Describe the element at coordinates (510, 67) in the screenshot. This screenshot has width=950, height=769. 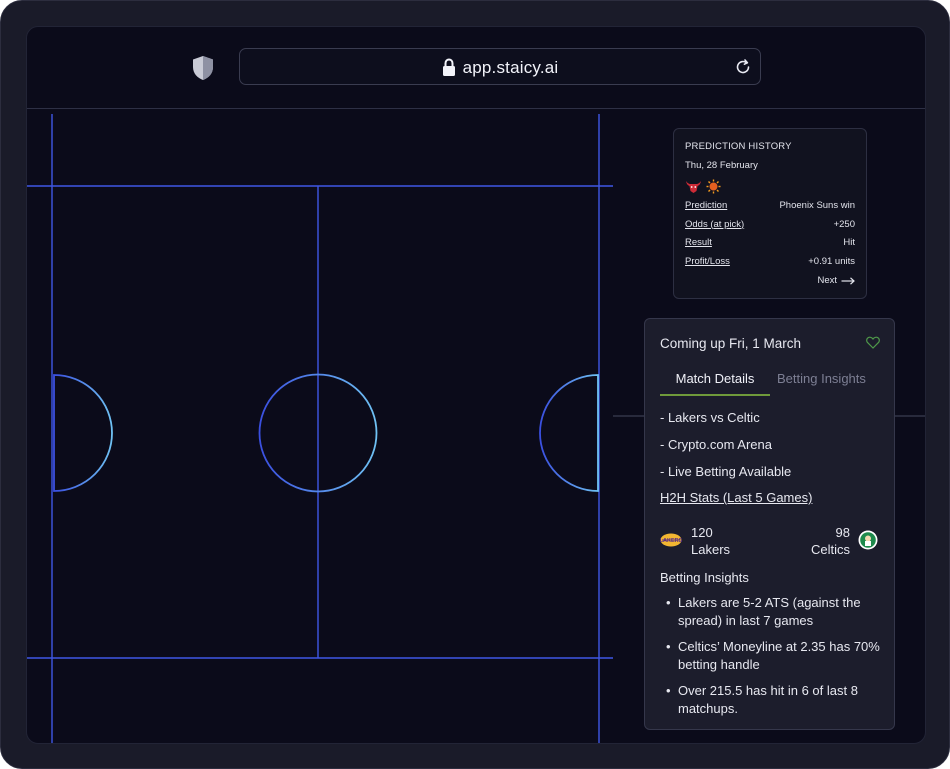
I see `url-text: app.staicy.ai` at that location.